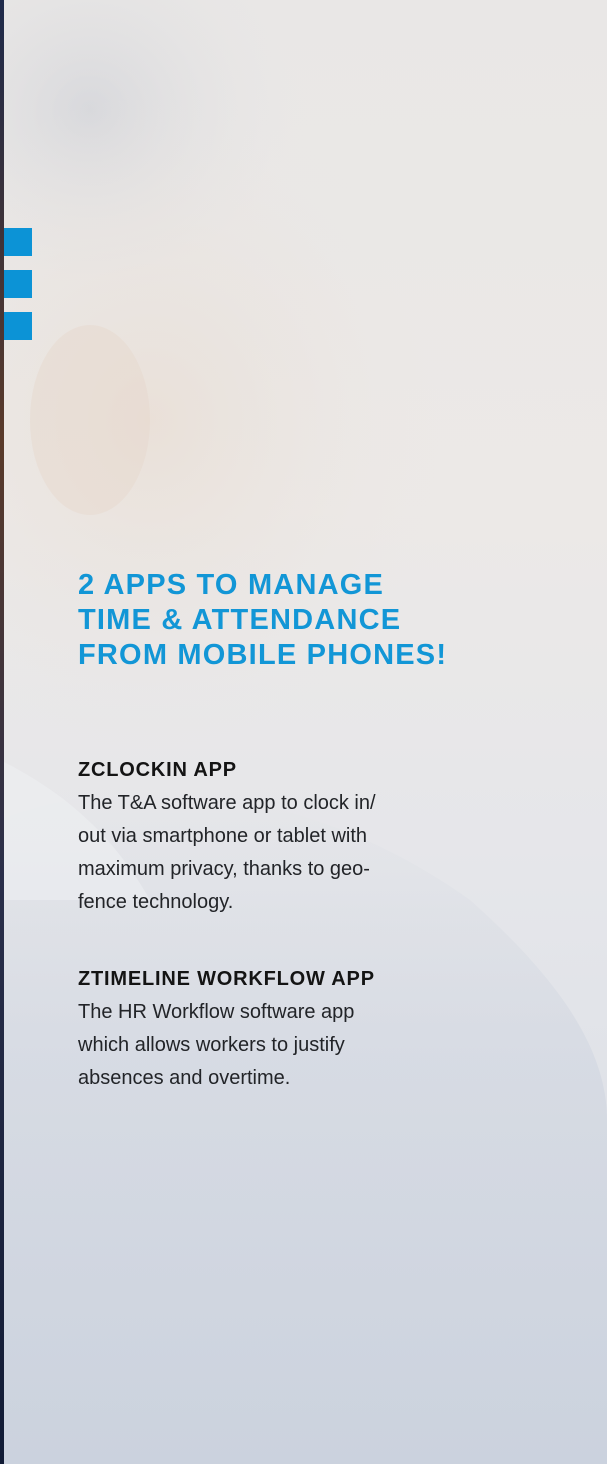  I want to click on body-line: maximum privacy, thanks to geo-, so click(224, 869).